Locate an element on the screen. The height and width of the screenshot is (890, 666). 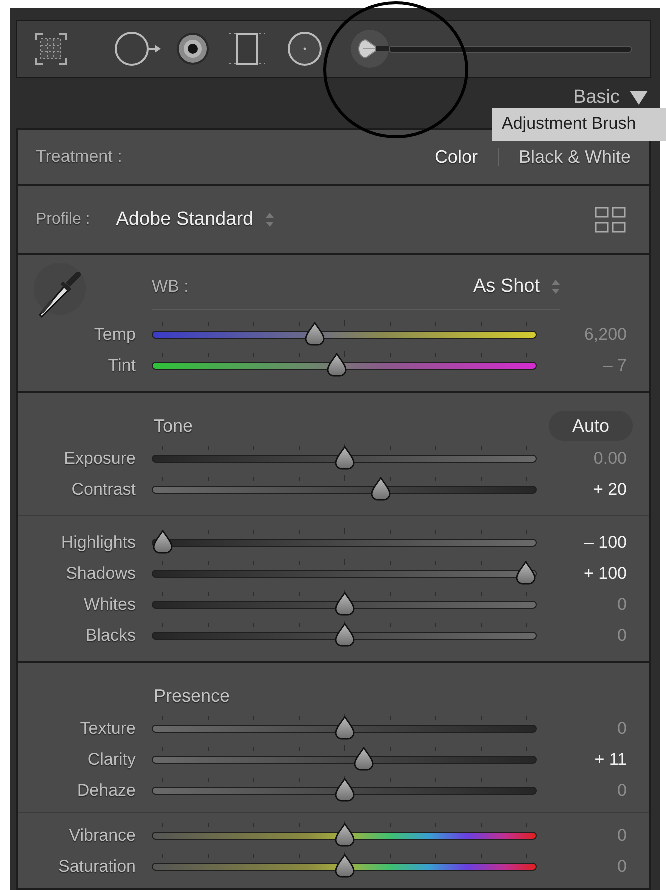
section-title: Tone is located at coordinates (174, 426).